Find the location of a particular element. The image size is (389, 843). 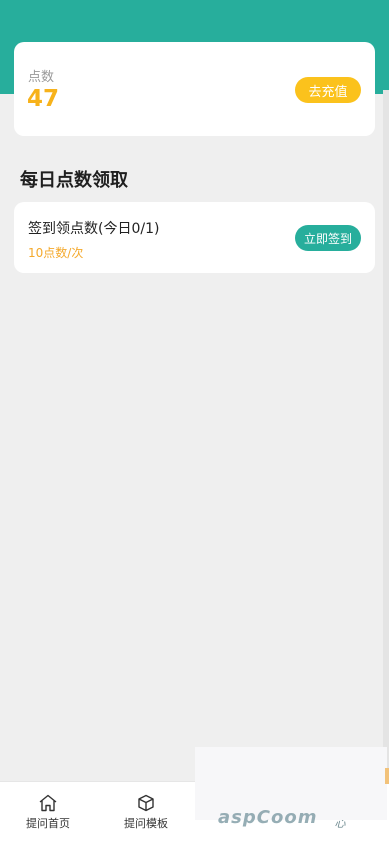

checkin-reward: 10点数/次 is located at coordinates (56, 253).